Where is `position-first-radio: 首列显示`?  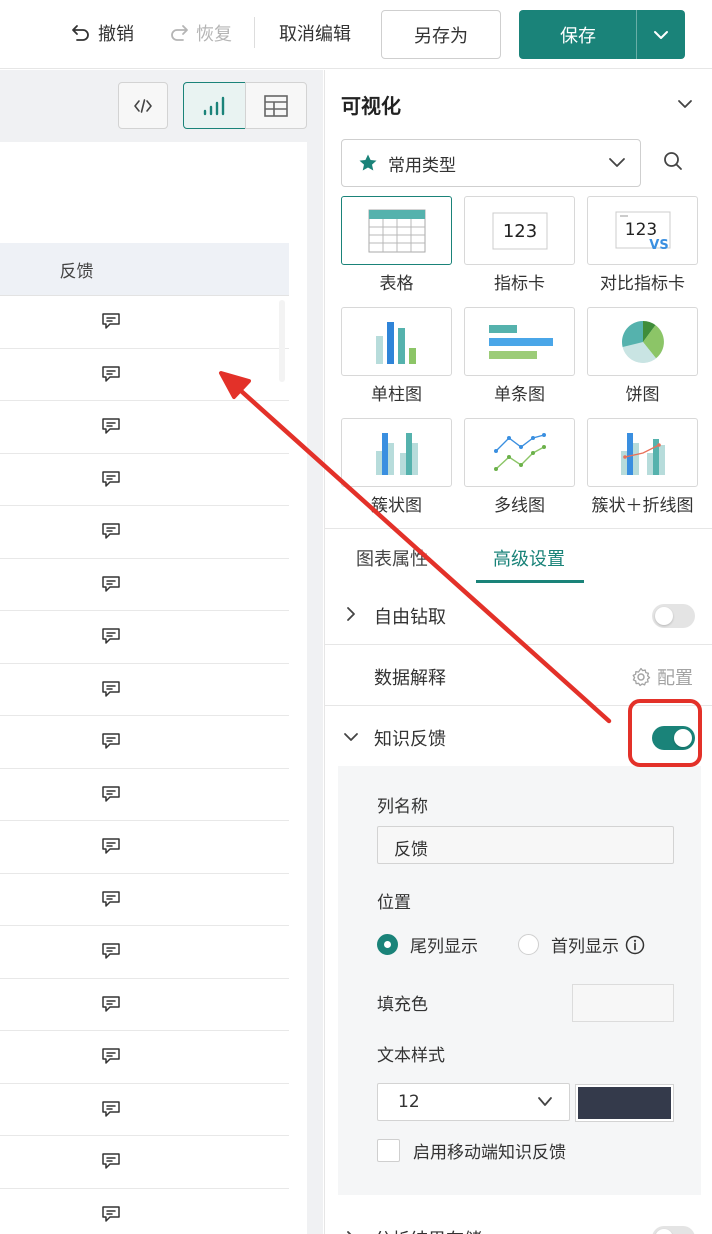
position-first-radio: 首列显示 is located at coordinates (581, 944).